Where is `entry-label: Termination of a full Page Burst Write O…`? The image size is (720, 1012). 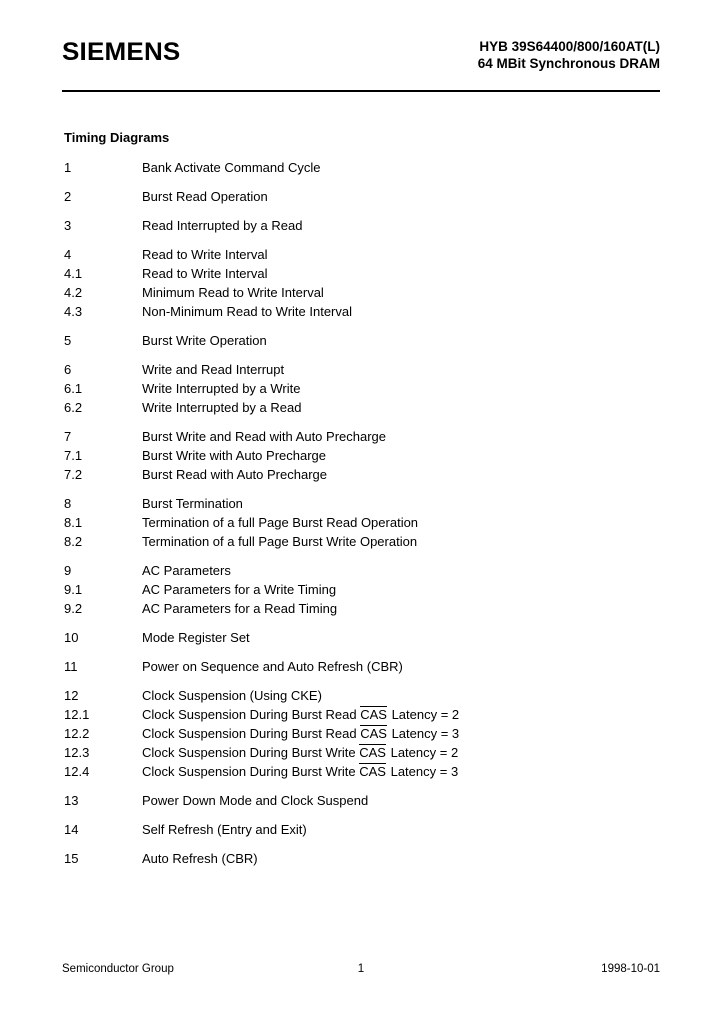
entry-label: Termination of a full Page Burst Write O… is located at coordinates (280, 541).